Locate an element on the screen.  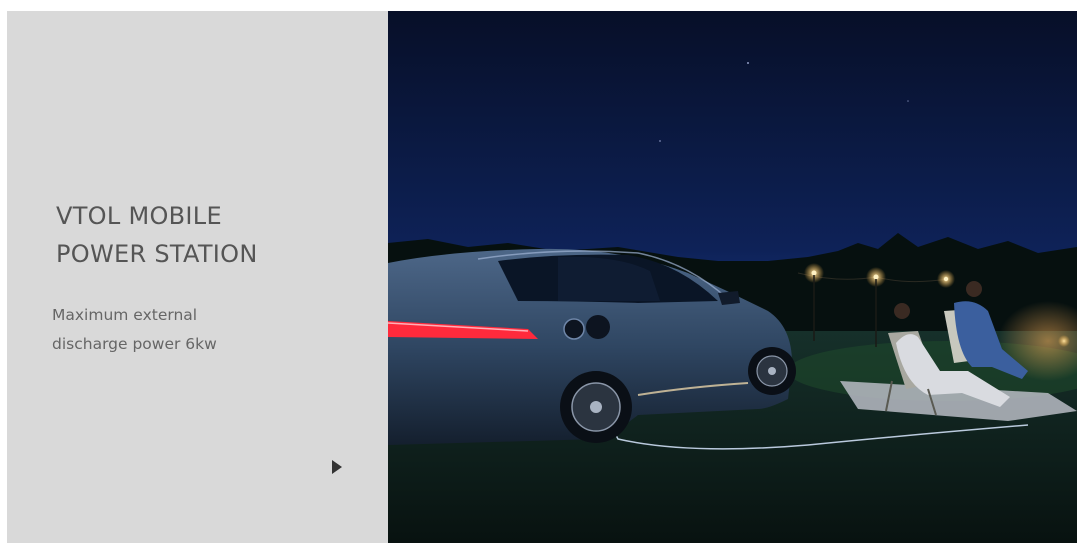
slide-subtitle-line-1: Maximum external is located at coordinates (125, 315).